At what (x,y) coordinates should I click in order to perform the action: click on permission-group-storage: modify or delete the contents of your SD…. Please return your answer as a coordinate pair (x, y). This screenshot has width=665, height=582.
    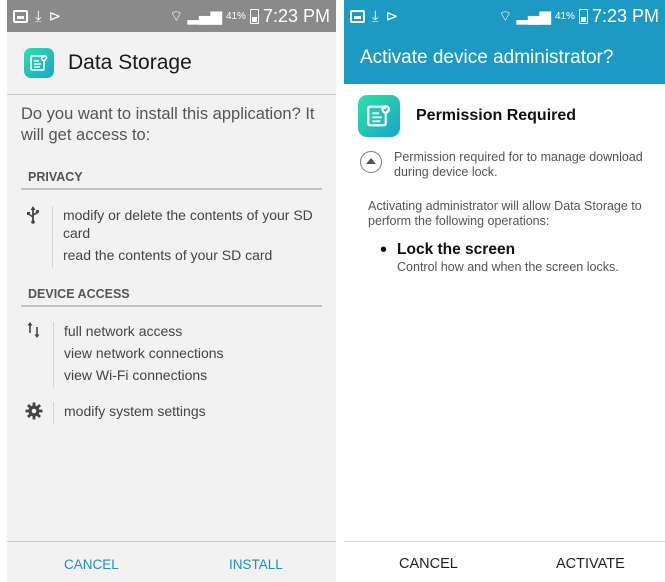
    Looking at the image, I should click on (177, 237).